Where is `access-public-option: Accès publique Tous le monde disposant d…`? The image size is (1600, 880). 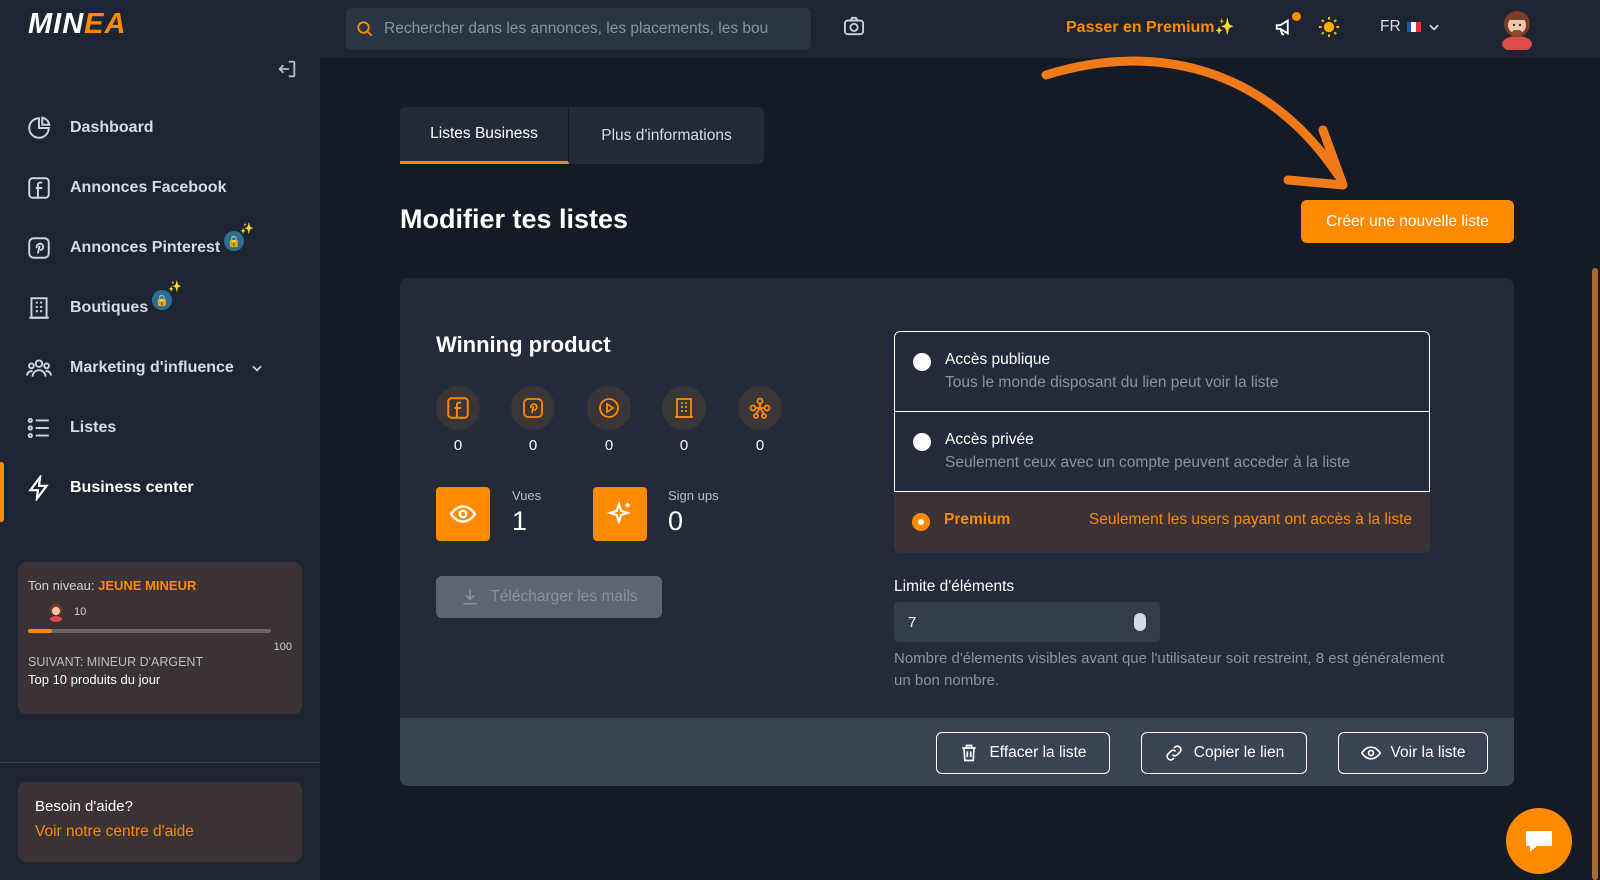 access-public-option: Accès publique Tous le monde disposant d… is located at coordinates (1162, 371).